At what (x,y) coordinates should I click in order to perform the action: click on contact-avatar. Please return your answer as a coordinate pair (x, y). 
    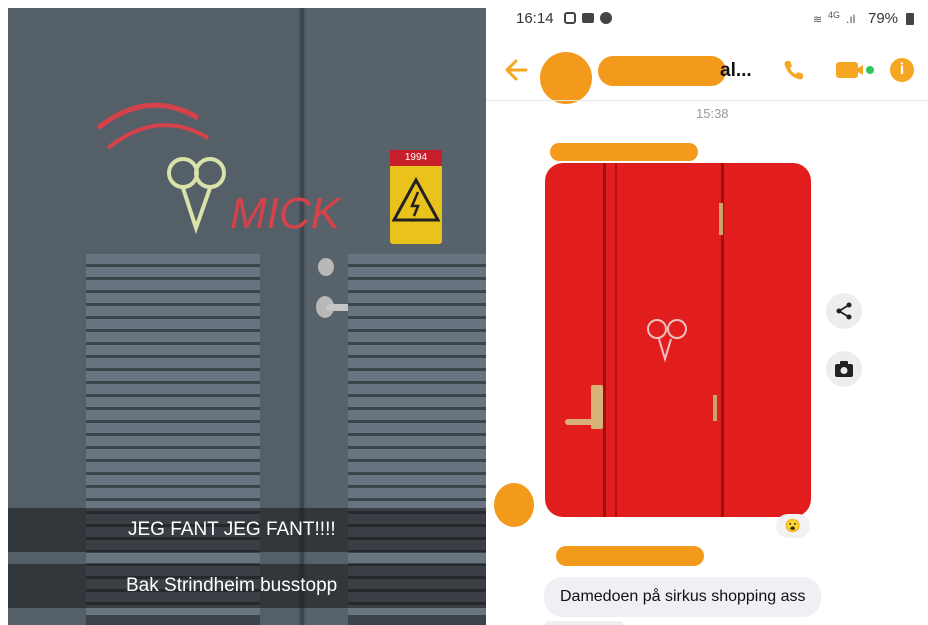
    Looking at the image, I should click on (566, 78).